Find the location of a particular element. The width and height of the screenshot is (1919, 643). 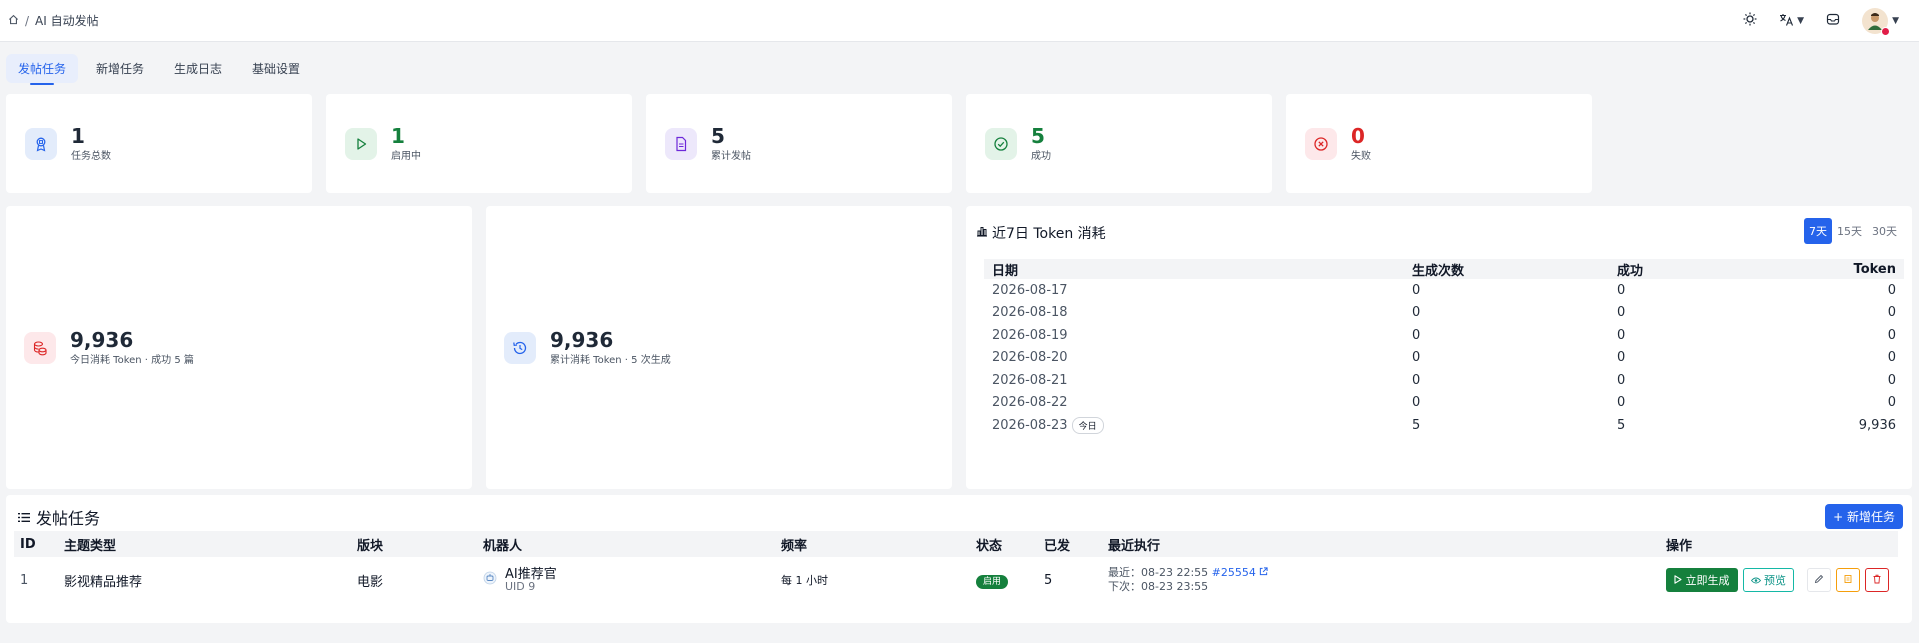

next-run-label: 下次： is located at coordinates (1124, 586).